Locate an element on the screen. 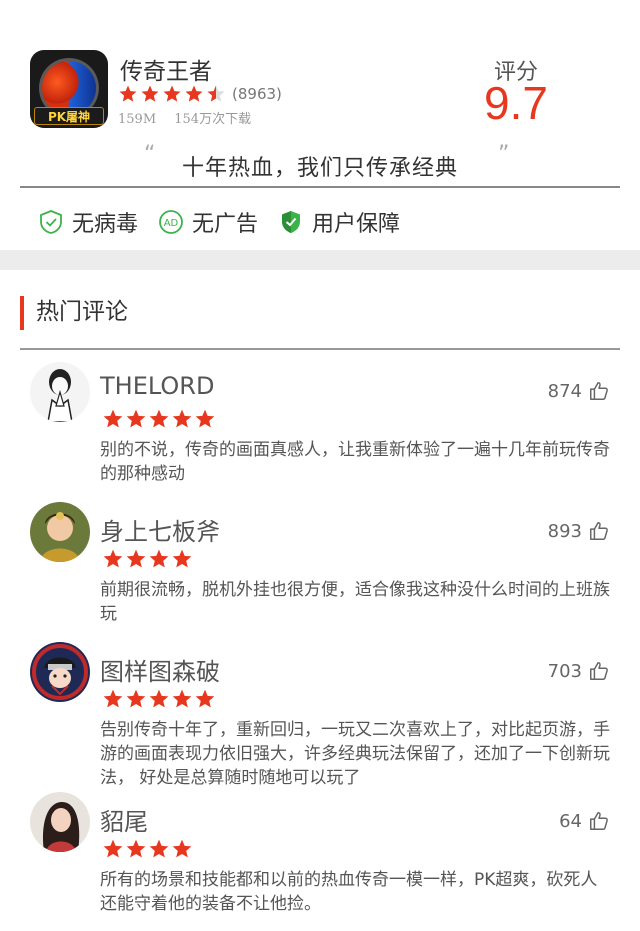  section-line is located at coordinates (320, 349).